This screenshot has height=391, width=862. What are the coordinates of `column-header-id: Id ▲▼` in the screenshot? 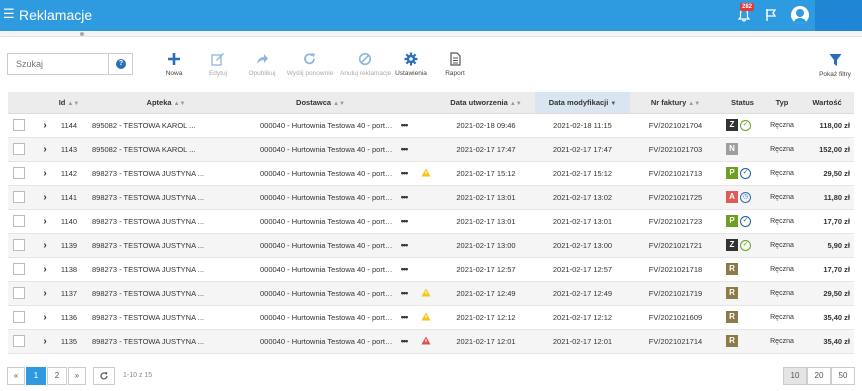 It's located at (69, 103).